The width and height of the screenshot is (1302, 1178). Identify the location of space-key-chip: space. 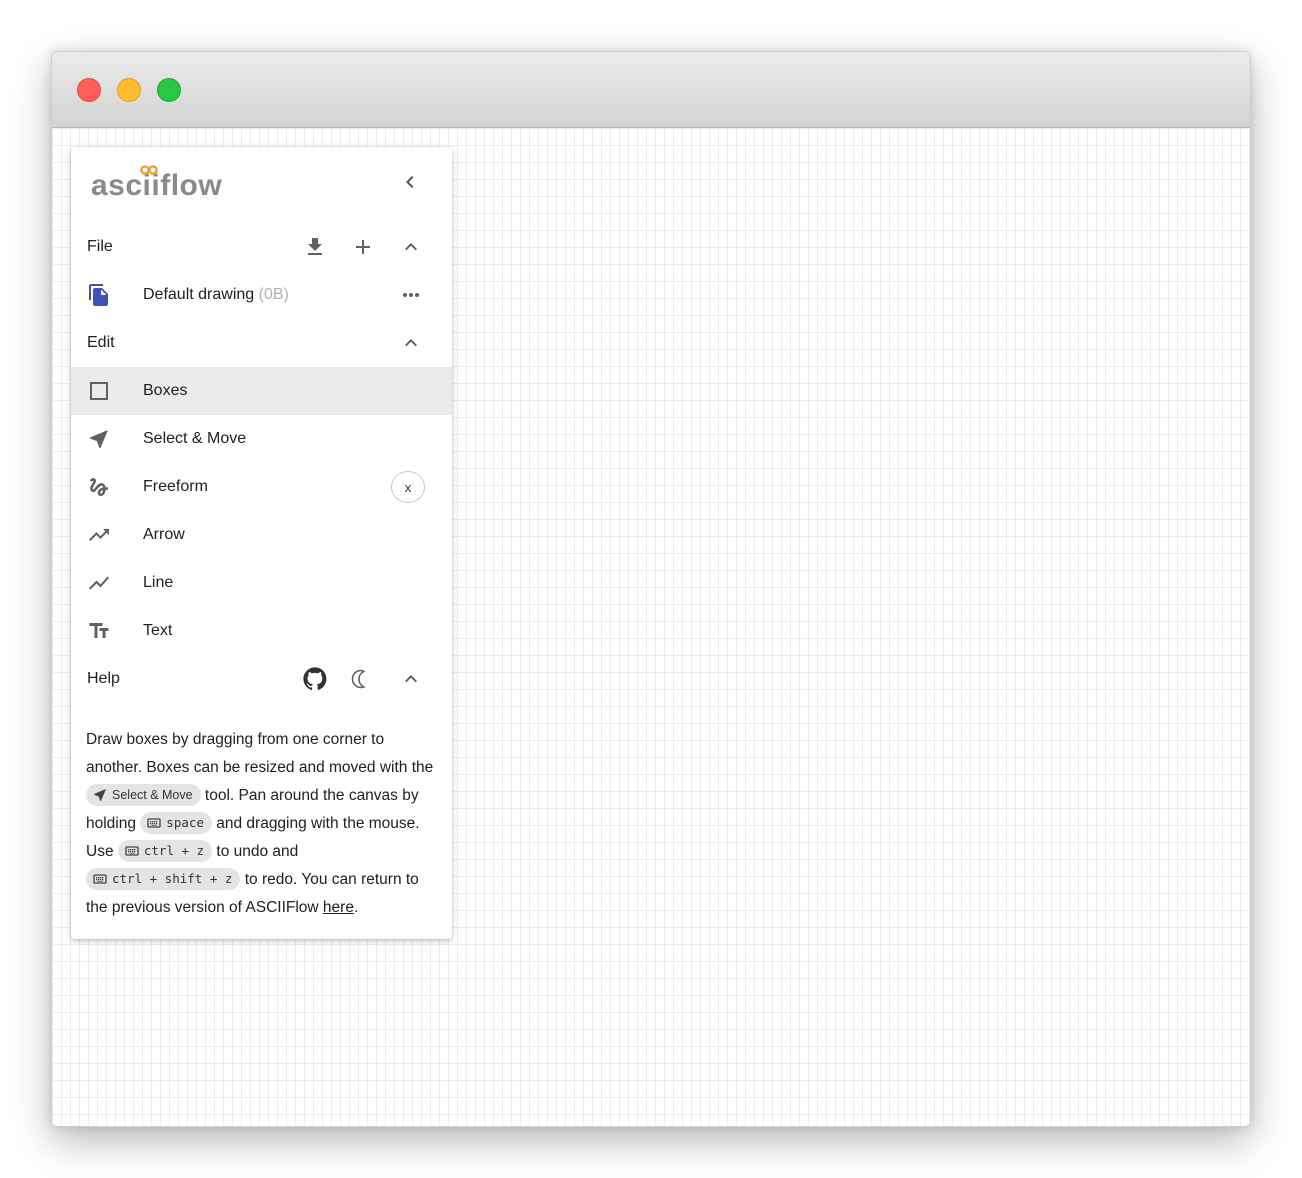
(176, 822).